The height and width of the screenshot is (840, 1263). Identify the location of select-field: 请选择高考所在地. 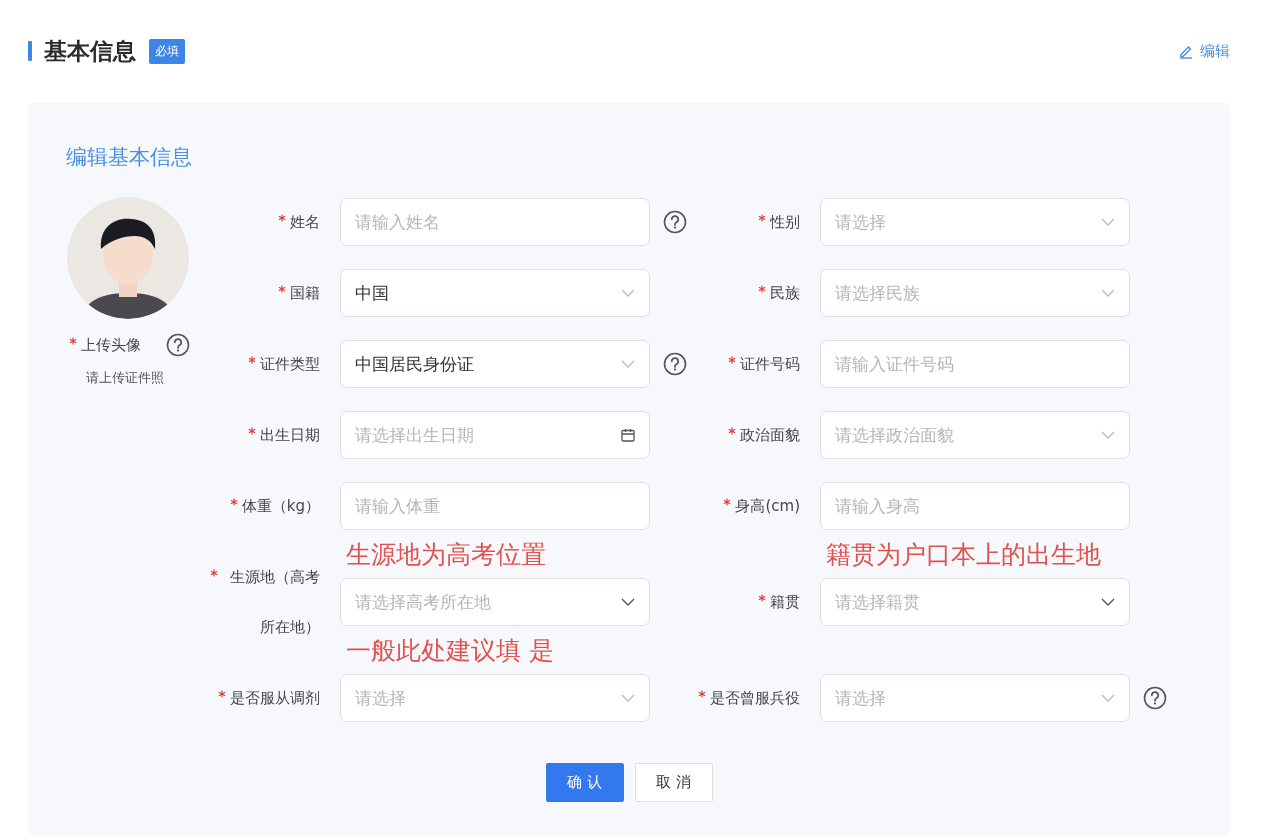
(495, 602).